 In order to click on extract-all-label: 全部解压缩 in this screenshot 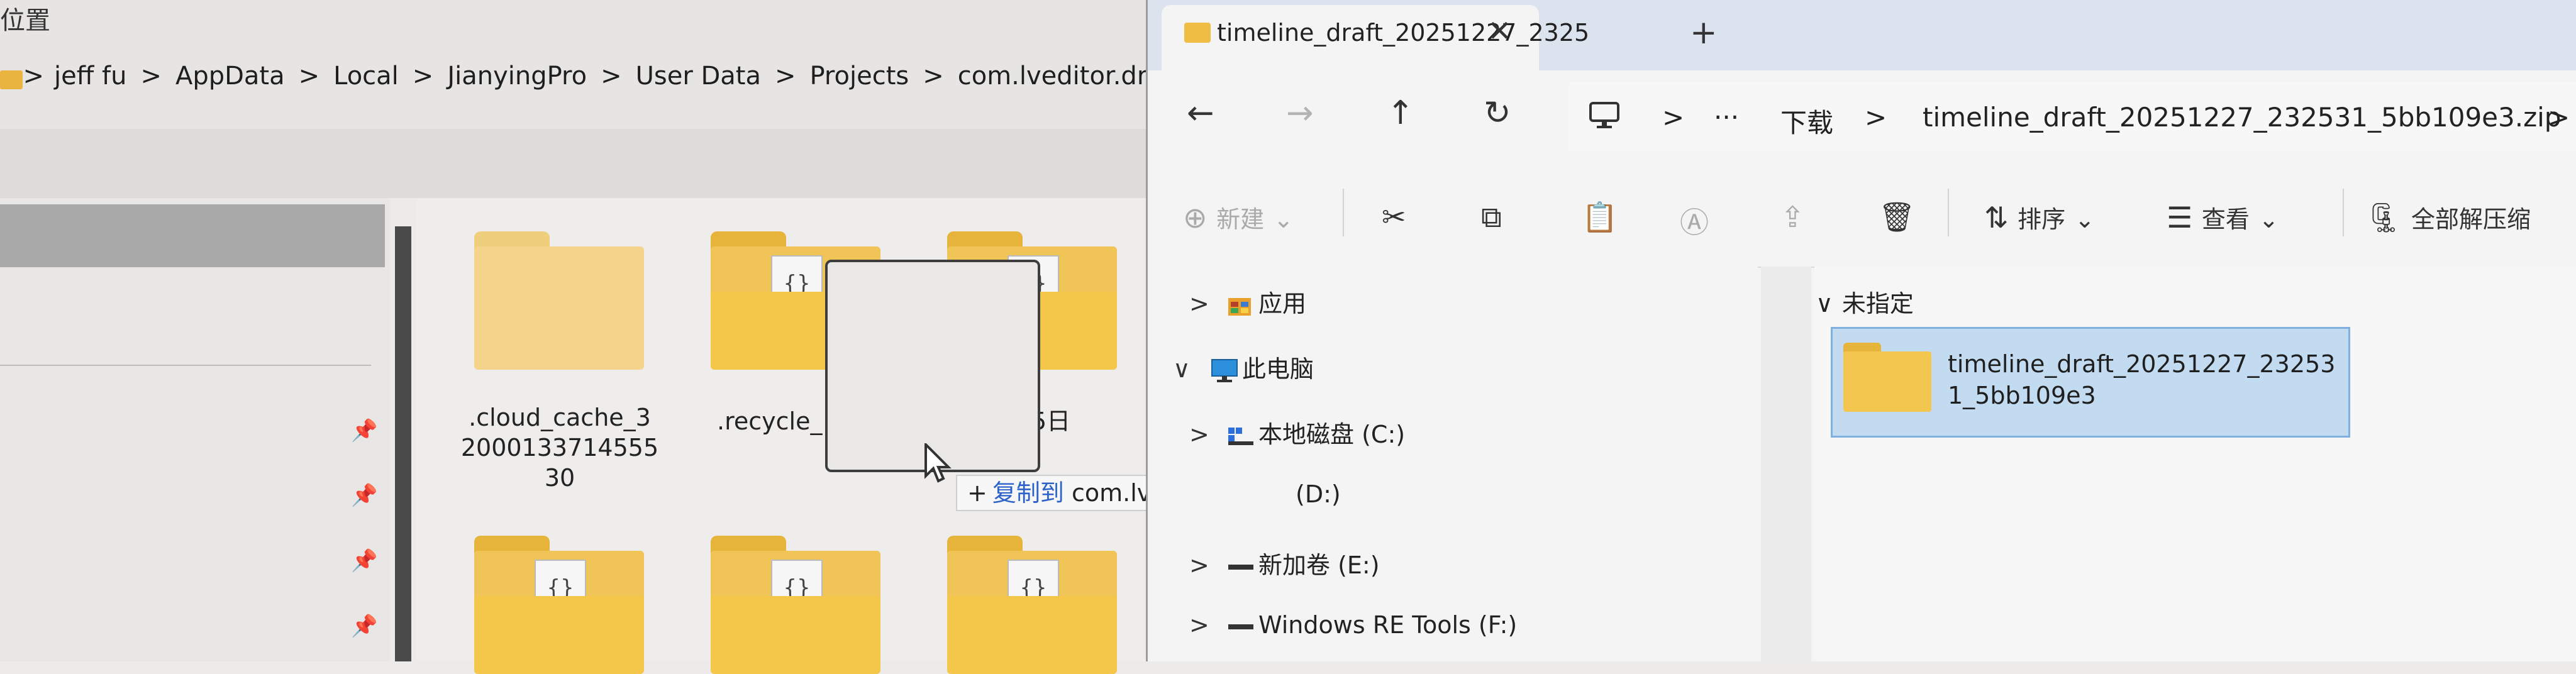, I will do `click(2471, 219)`.